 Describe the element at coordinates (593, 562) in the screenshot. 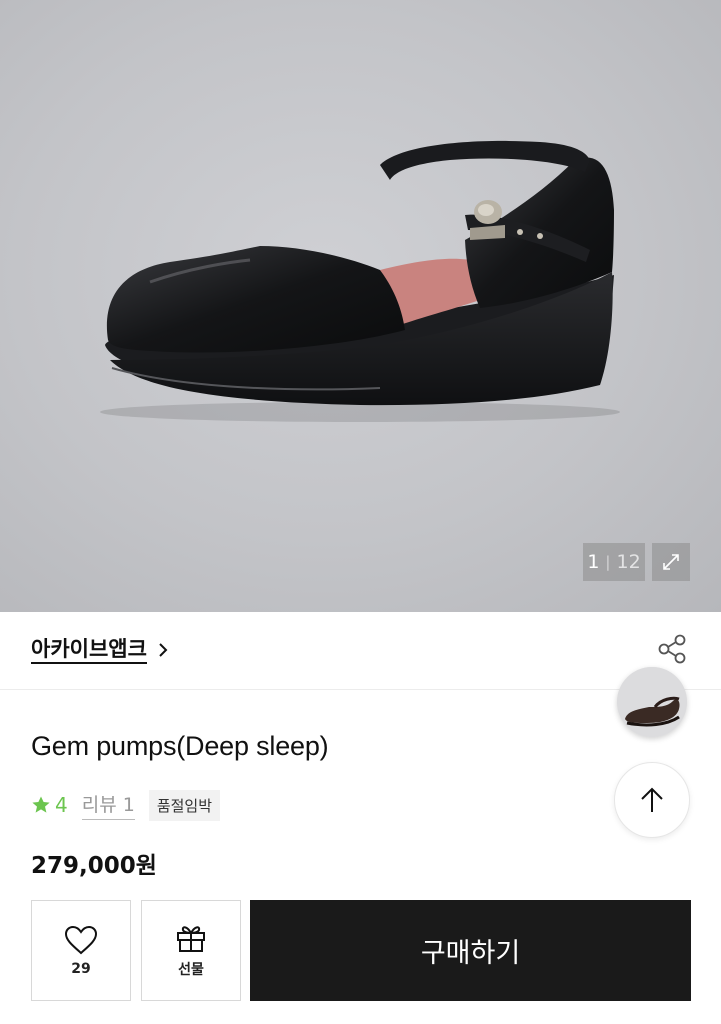

I see `image-counter-current: 1` at that location.